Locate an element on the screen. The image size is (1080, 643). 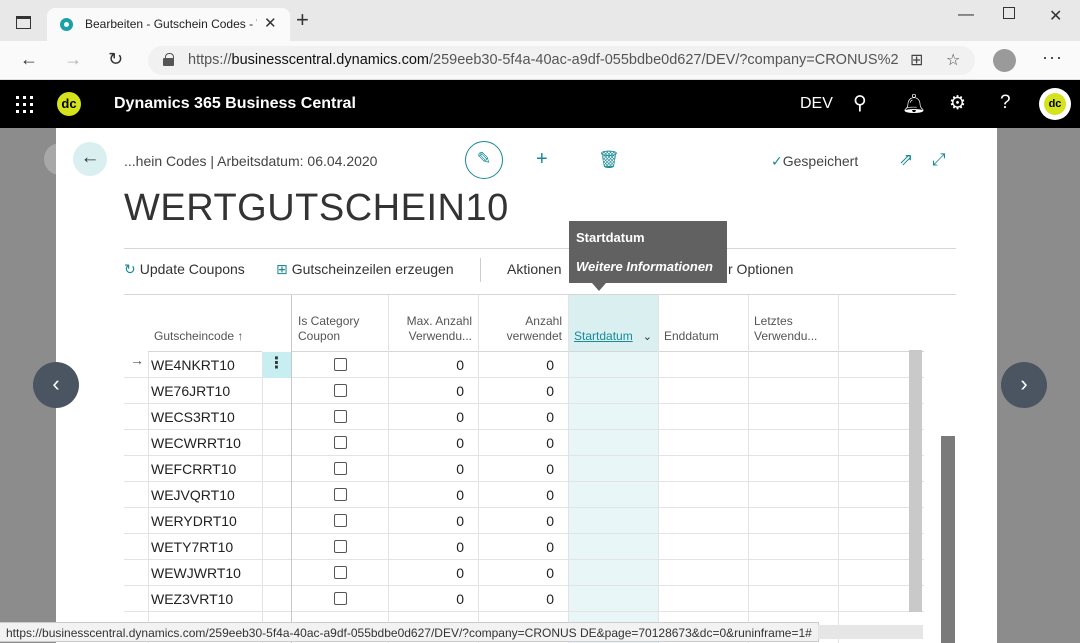
browser-tab: Bearbeiten - Gutschein Codes - W ✕ is located at coordinates (168, 24).